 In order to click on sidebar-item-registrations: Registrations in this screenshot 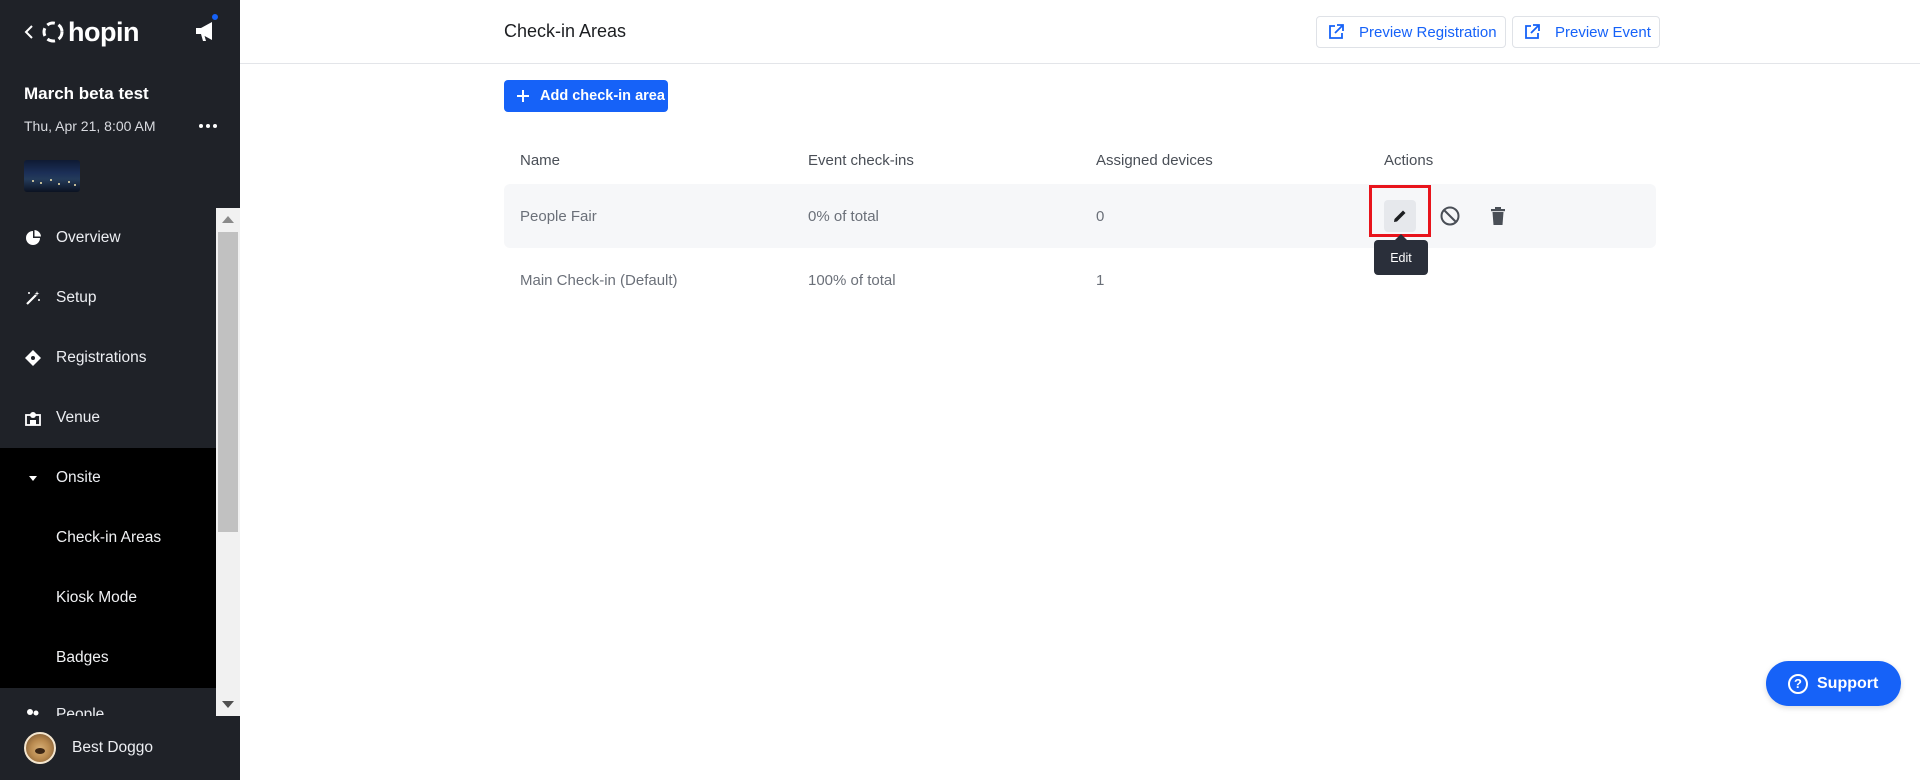, I will do `click(108, 358)`.